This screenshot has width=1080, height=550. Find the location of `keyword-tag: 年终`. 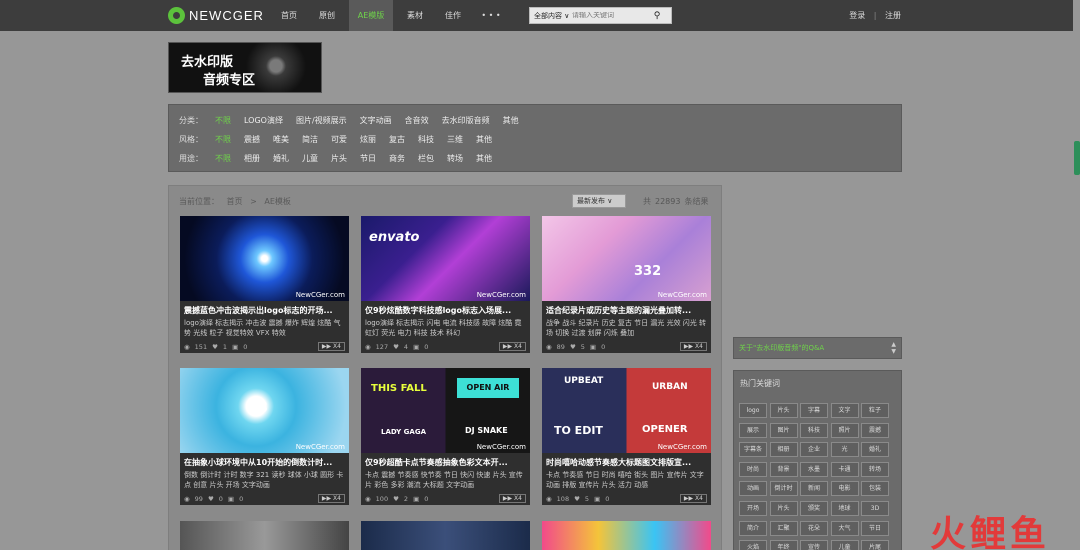

keyword-tag: 年终 is located at coordinates (783, 545).